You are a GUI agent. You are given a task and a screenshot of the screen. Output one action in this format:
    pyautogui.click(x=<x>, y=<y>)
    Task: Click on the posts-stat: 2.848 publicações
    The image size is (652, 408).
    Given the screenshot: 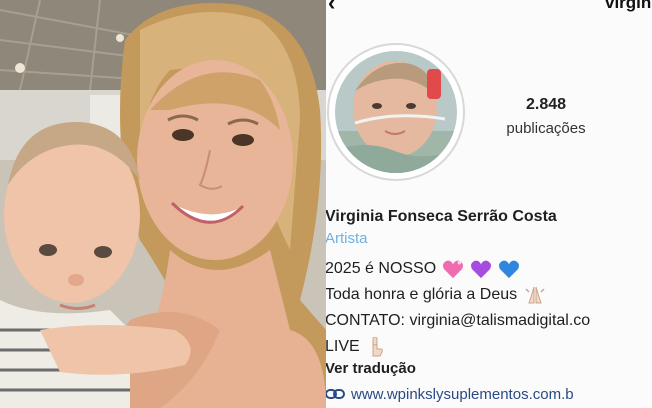 What is the action you would take?
    pyautogui.click(x=546, y=116)
    